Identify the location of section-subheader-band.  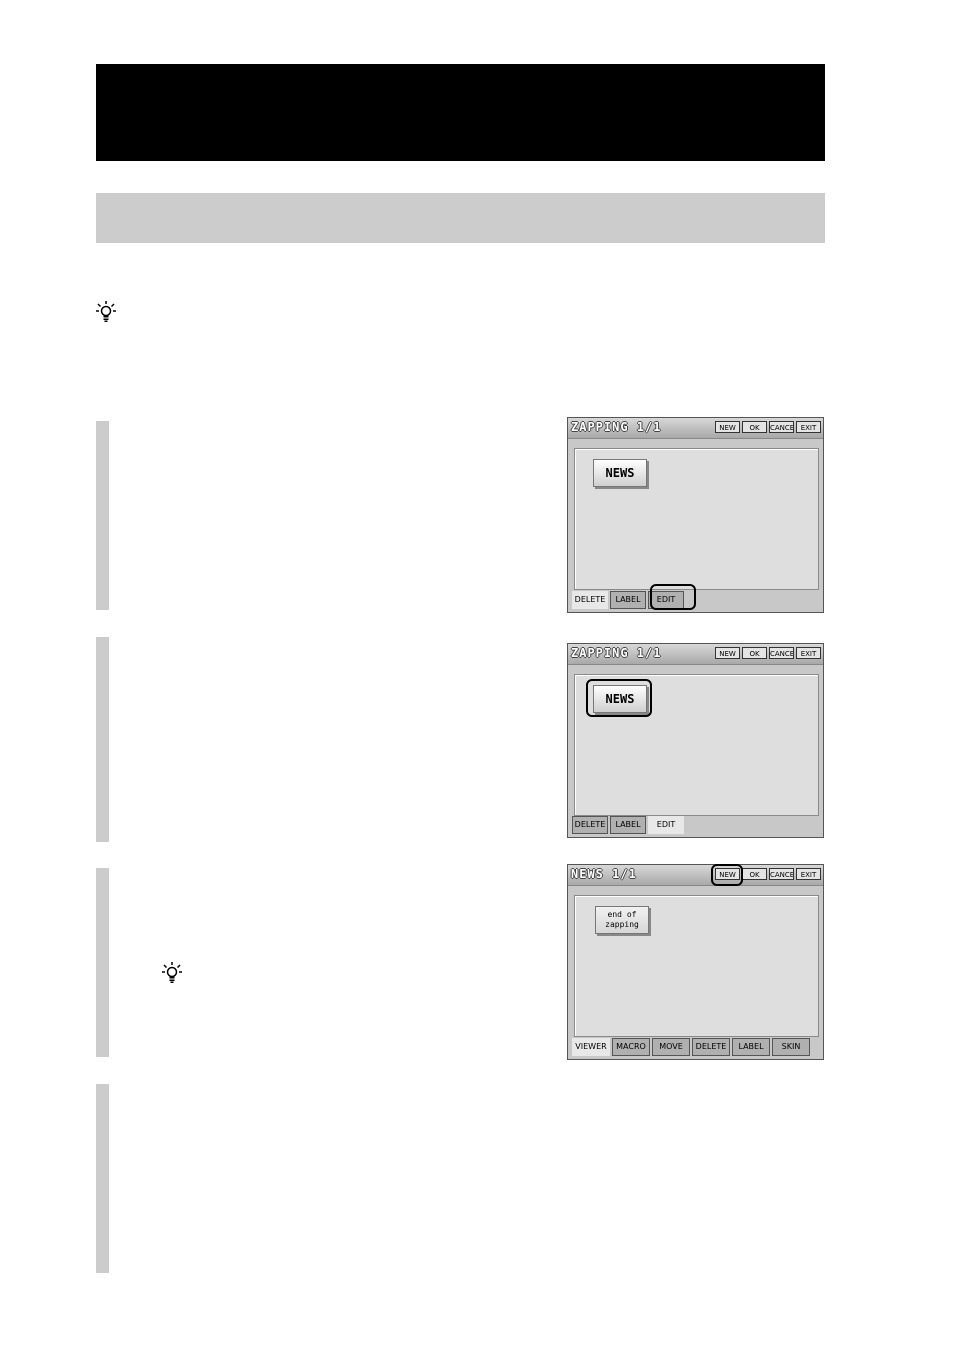
(460, 218).